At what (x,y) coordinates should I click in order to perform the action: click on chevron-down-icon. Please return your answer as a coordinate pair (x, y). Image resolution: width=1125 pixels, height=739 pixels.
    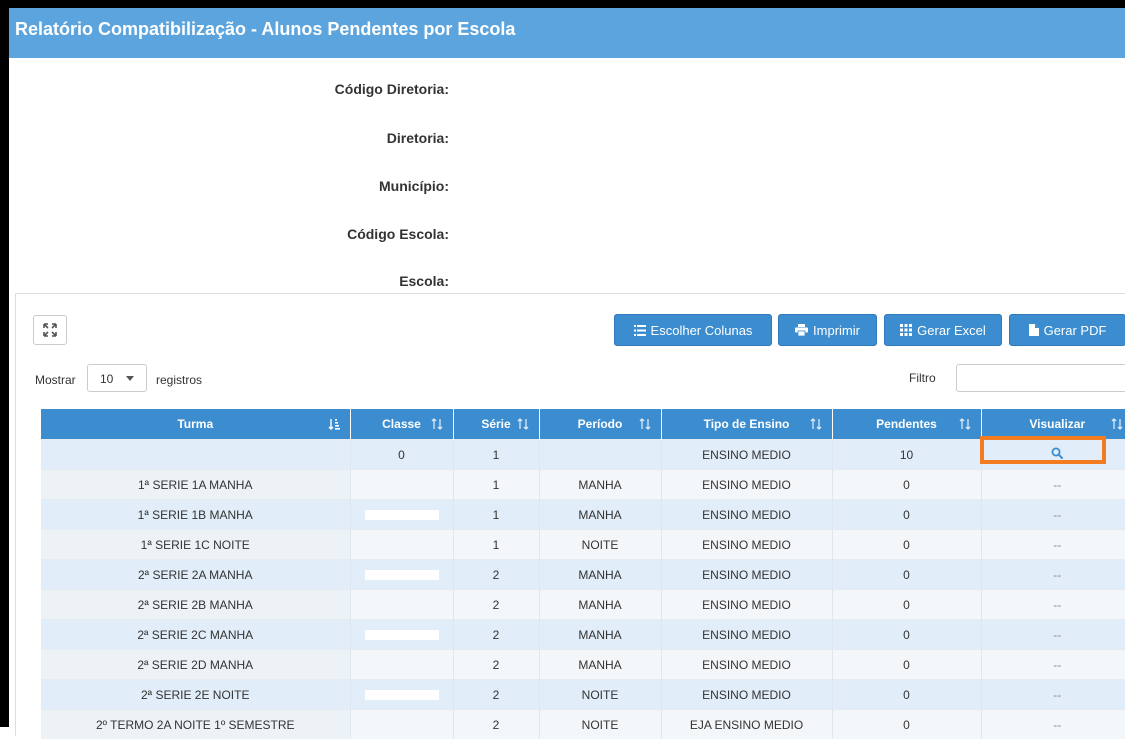
    Looking at the image, I should click on (130, 378).